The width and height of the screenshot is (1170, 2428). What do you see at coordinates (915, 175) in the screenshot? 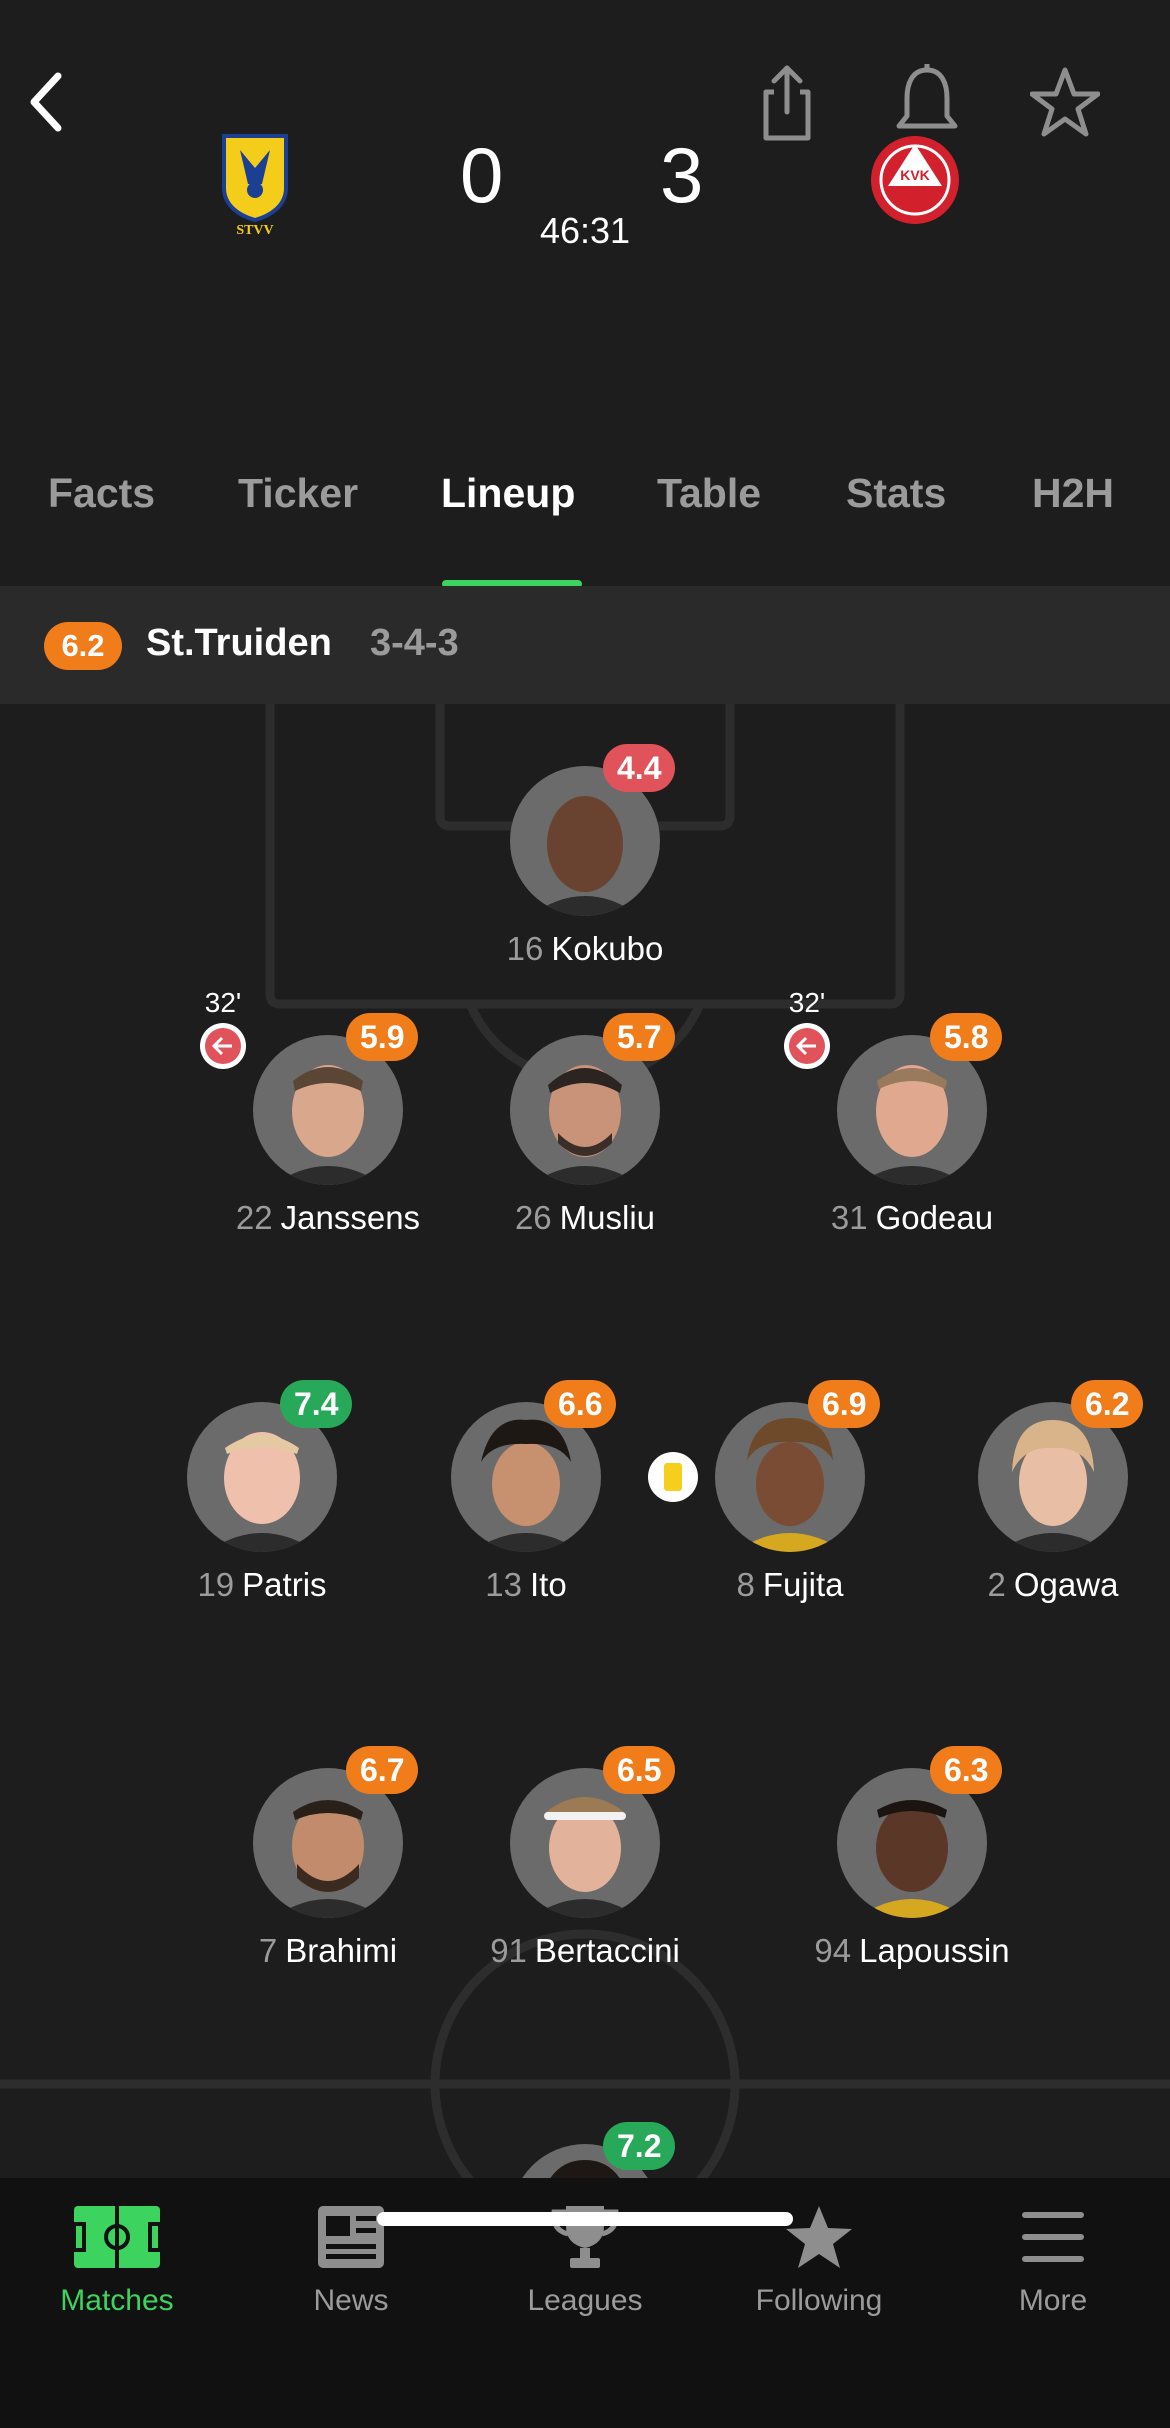
I see `svg-text: KVK` at bounding box center [915, 175].